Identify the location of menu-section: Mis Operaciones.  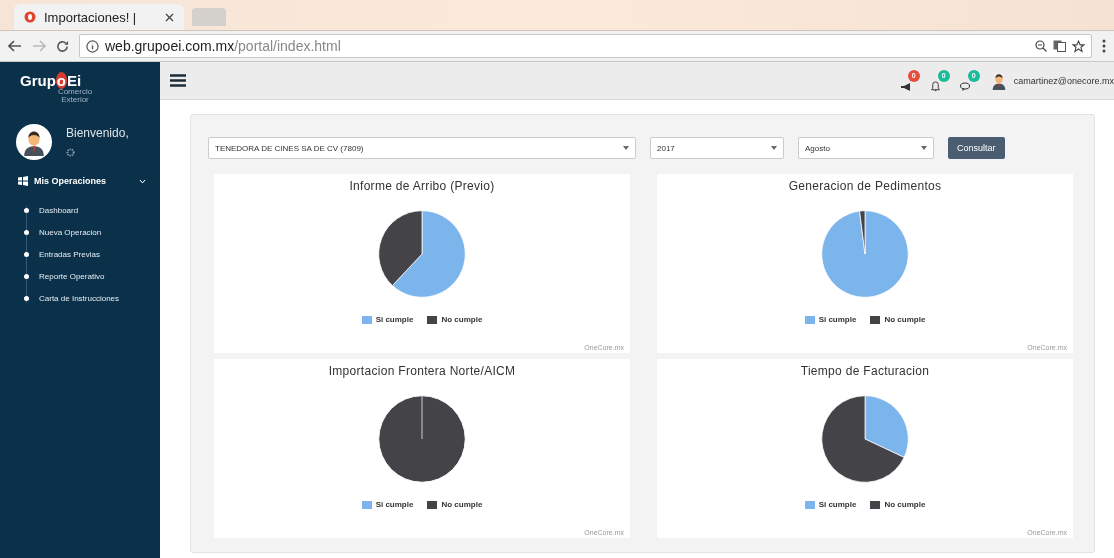
(82, 181).